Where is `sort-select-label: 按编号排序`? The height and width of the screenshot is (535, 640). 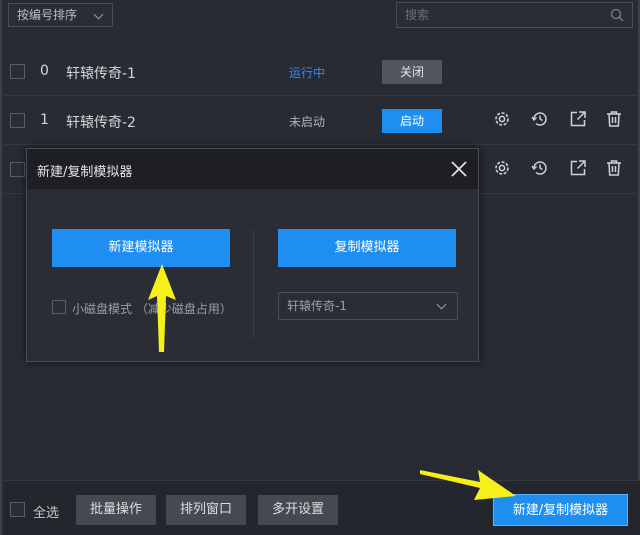 sort-select-label: 按编号排序 is located at coordinates (47, 15).